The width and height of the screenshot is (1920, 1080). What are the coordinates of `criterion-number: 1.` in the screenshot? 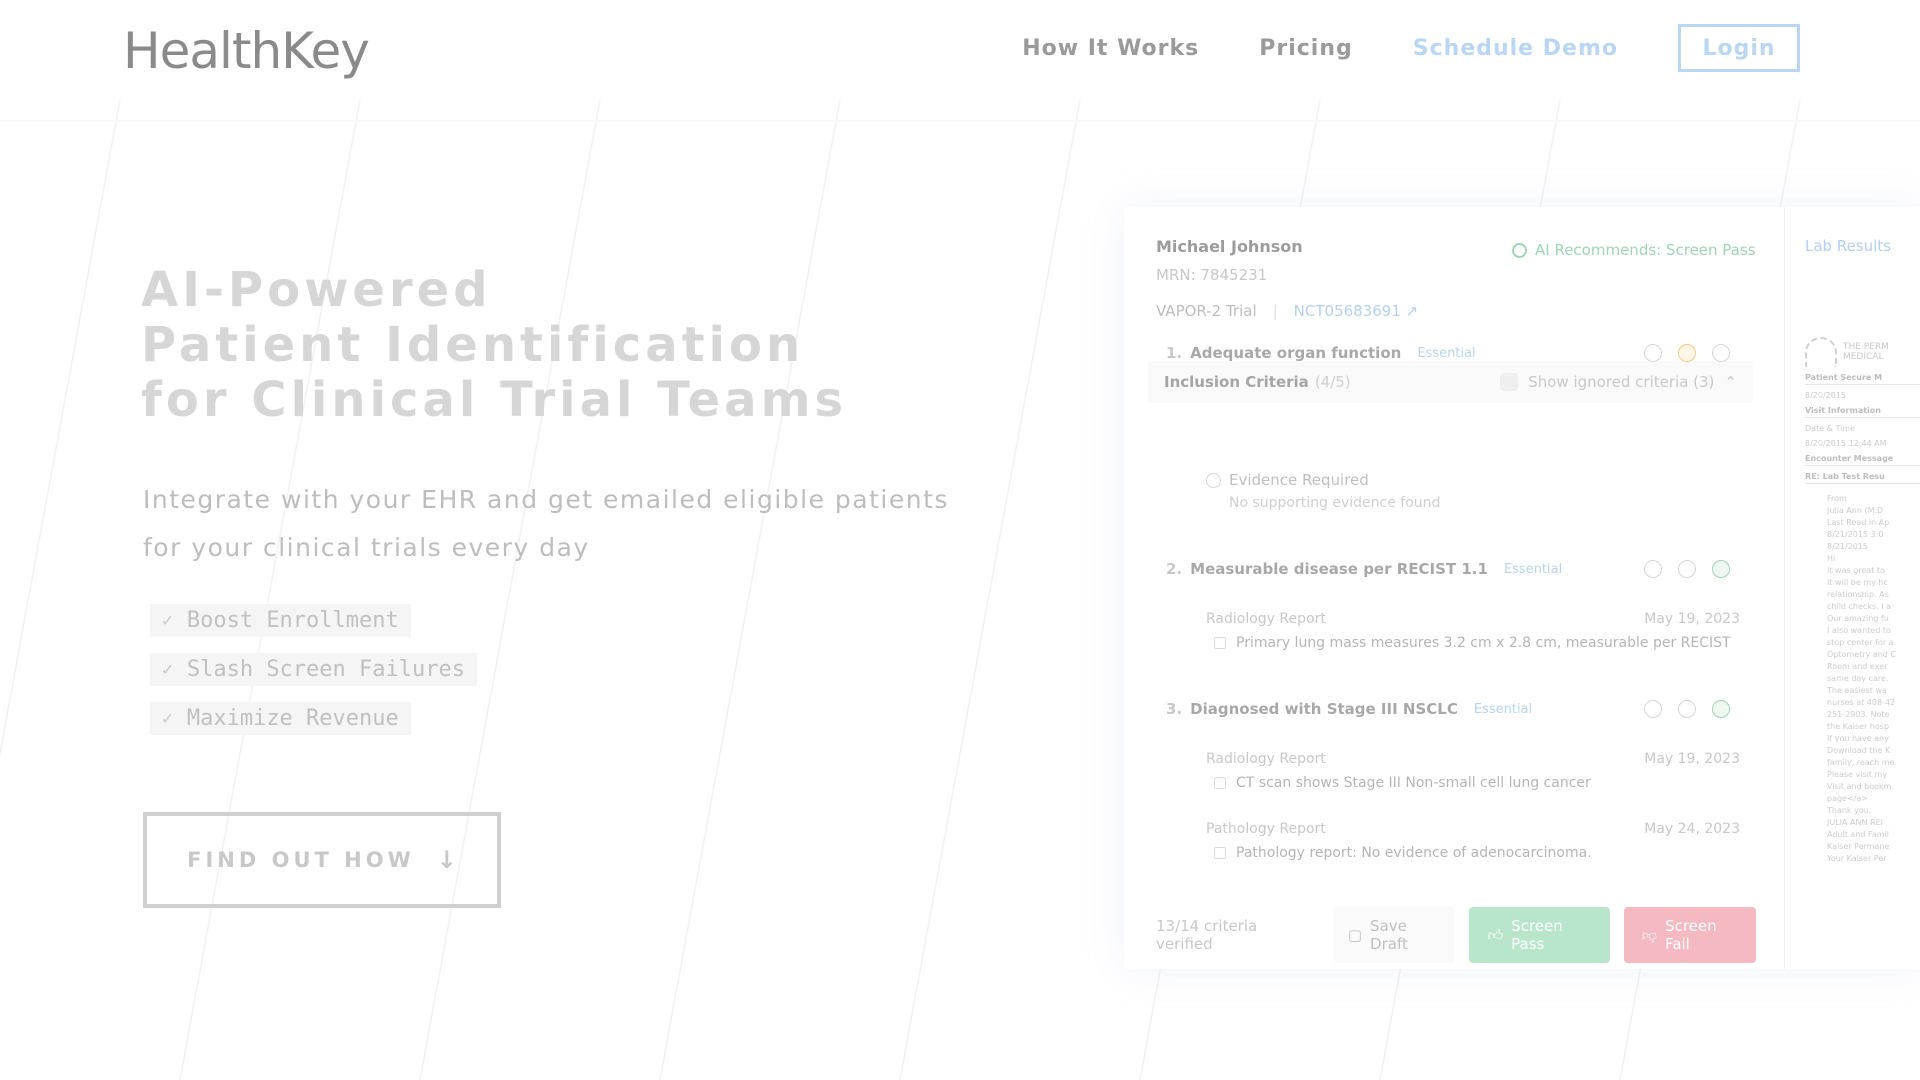 It's located at (1174, 353).